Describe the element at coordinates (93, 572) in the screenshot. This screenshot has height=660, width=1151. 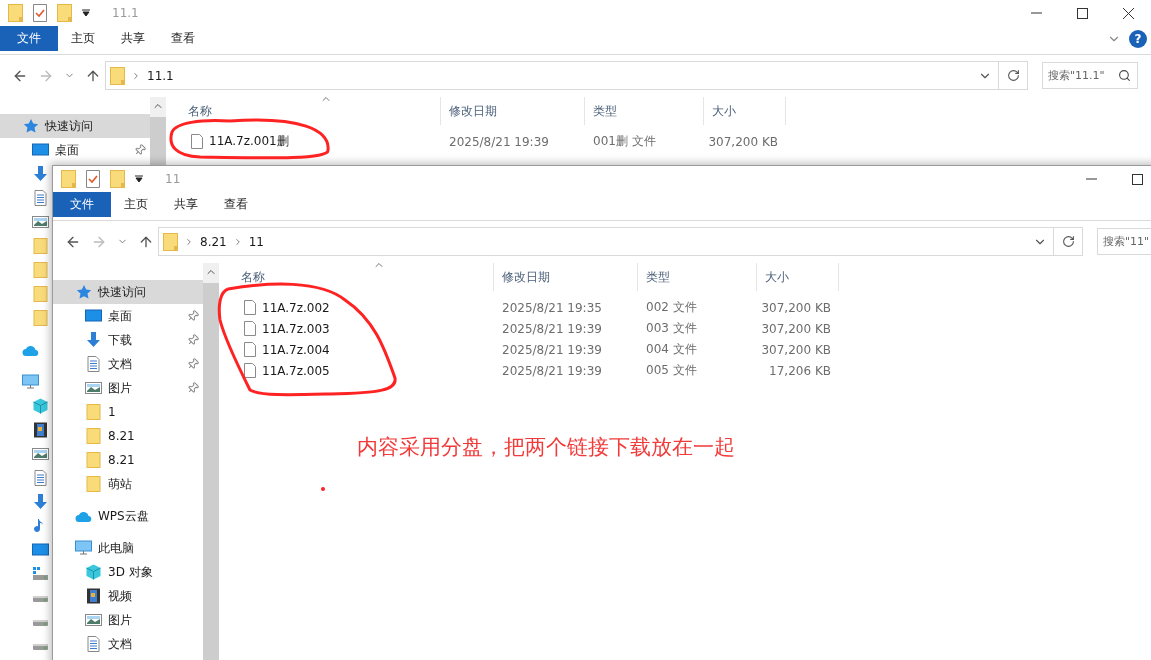
I see `cube-icon` at that location.